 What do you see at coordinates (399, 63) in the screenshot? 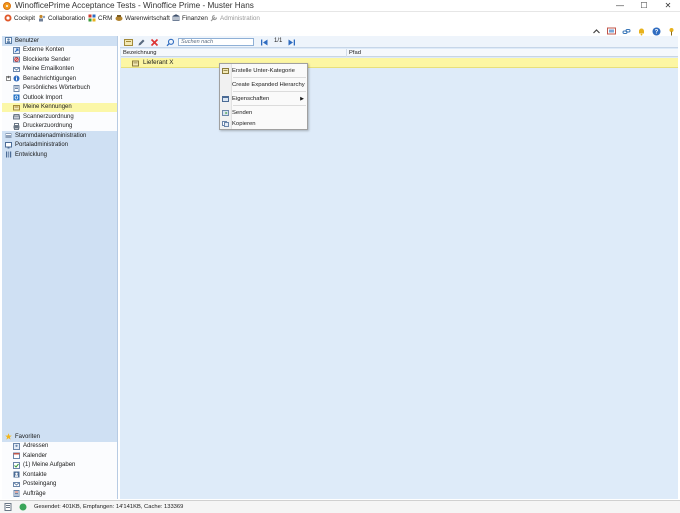
I see `table-row: Lieferant X` at bounding box center [399, 63].